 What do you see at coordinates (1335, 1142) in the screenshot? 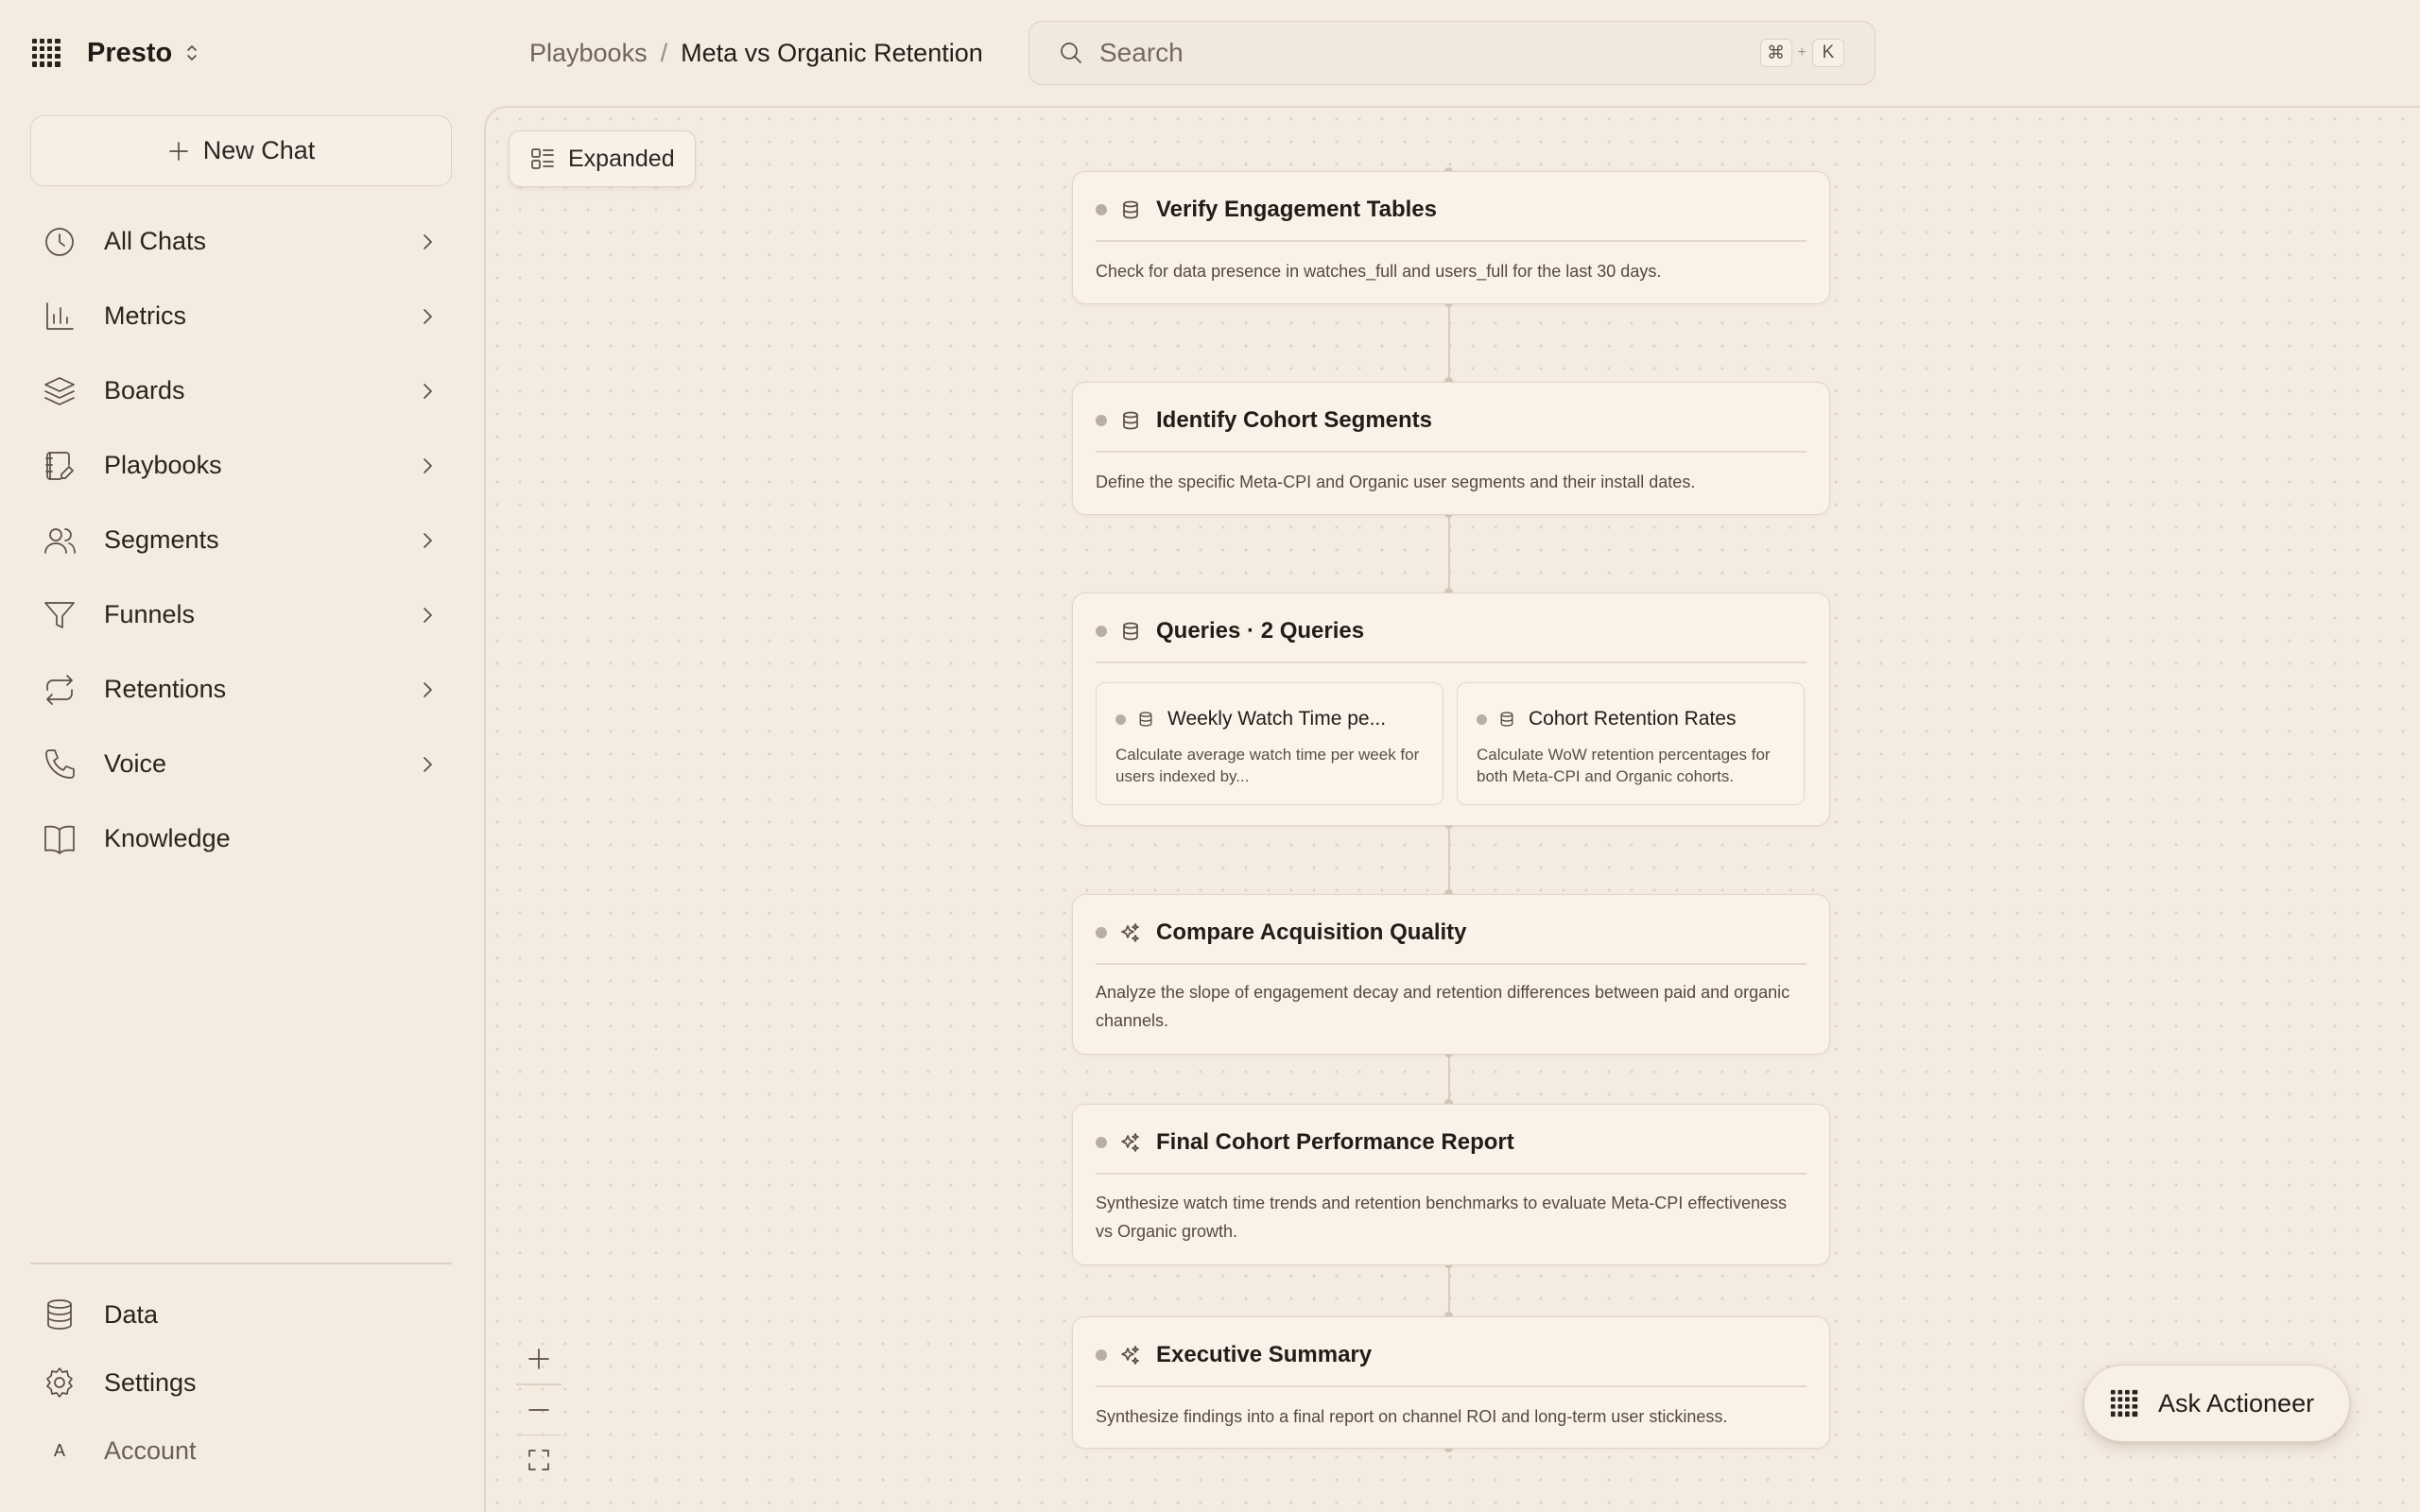
I see `step-title: Final Cohort Performance Report` at bounding box center [1335, 1142].